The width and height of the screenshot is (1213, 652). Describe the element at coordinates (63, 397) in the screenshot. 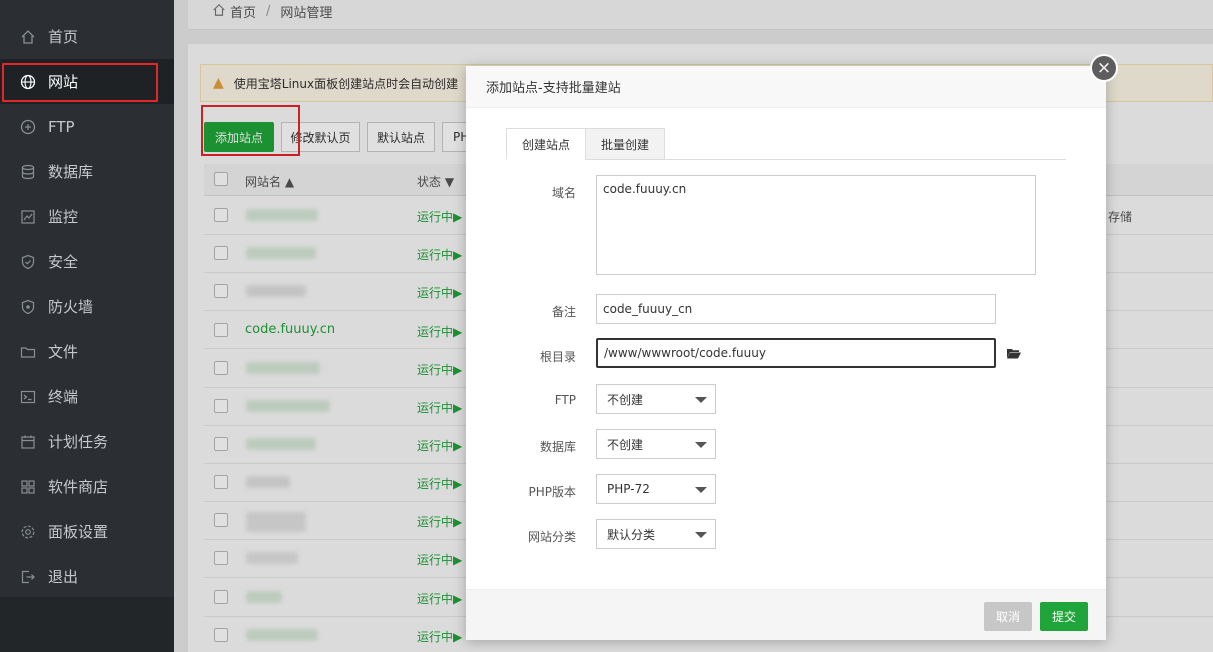

I see `sidebar-item-label: 终端` at that location.